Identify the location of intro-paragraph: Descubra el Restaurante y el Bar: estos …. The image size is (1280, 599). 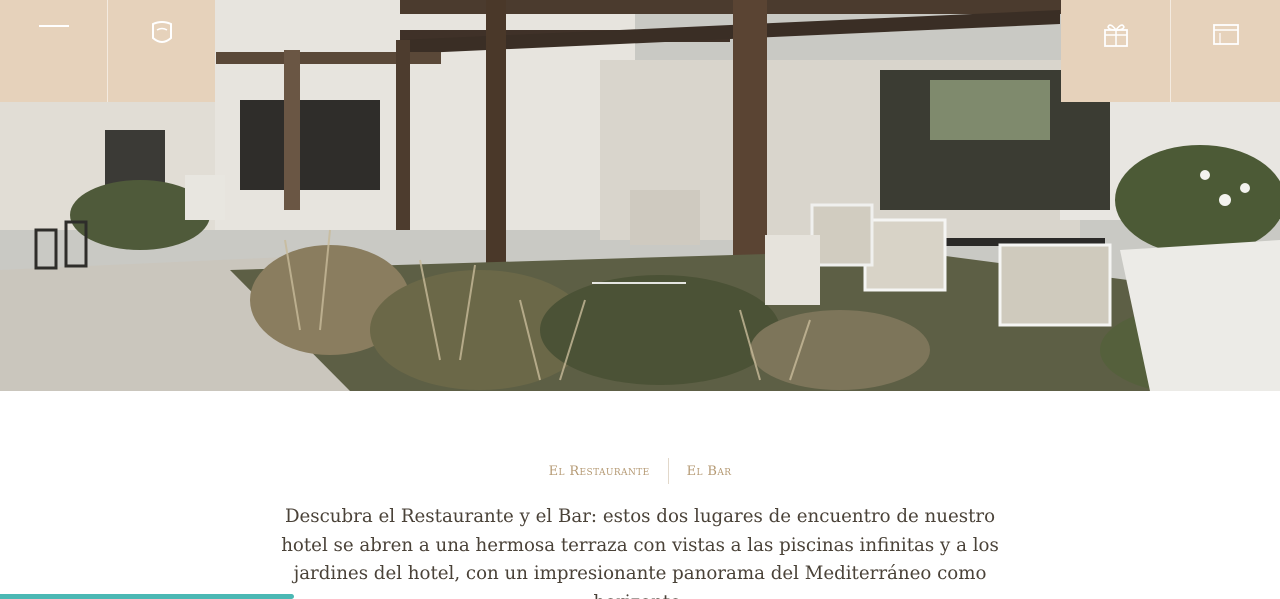
(640, 552).